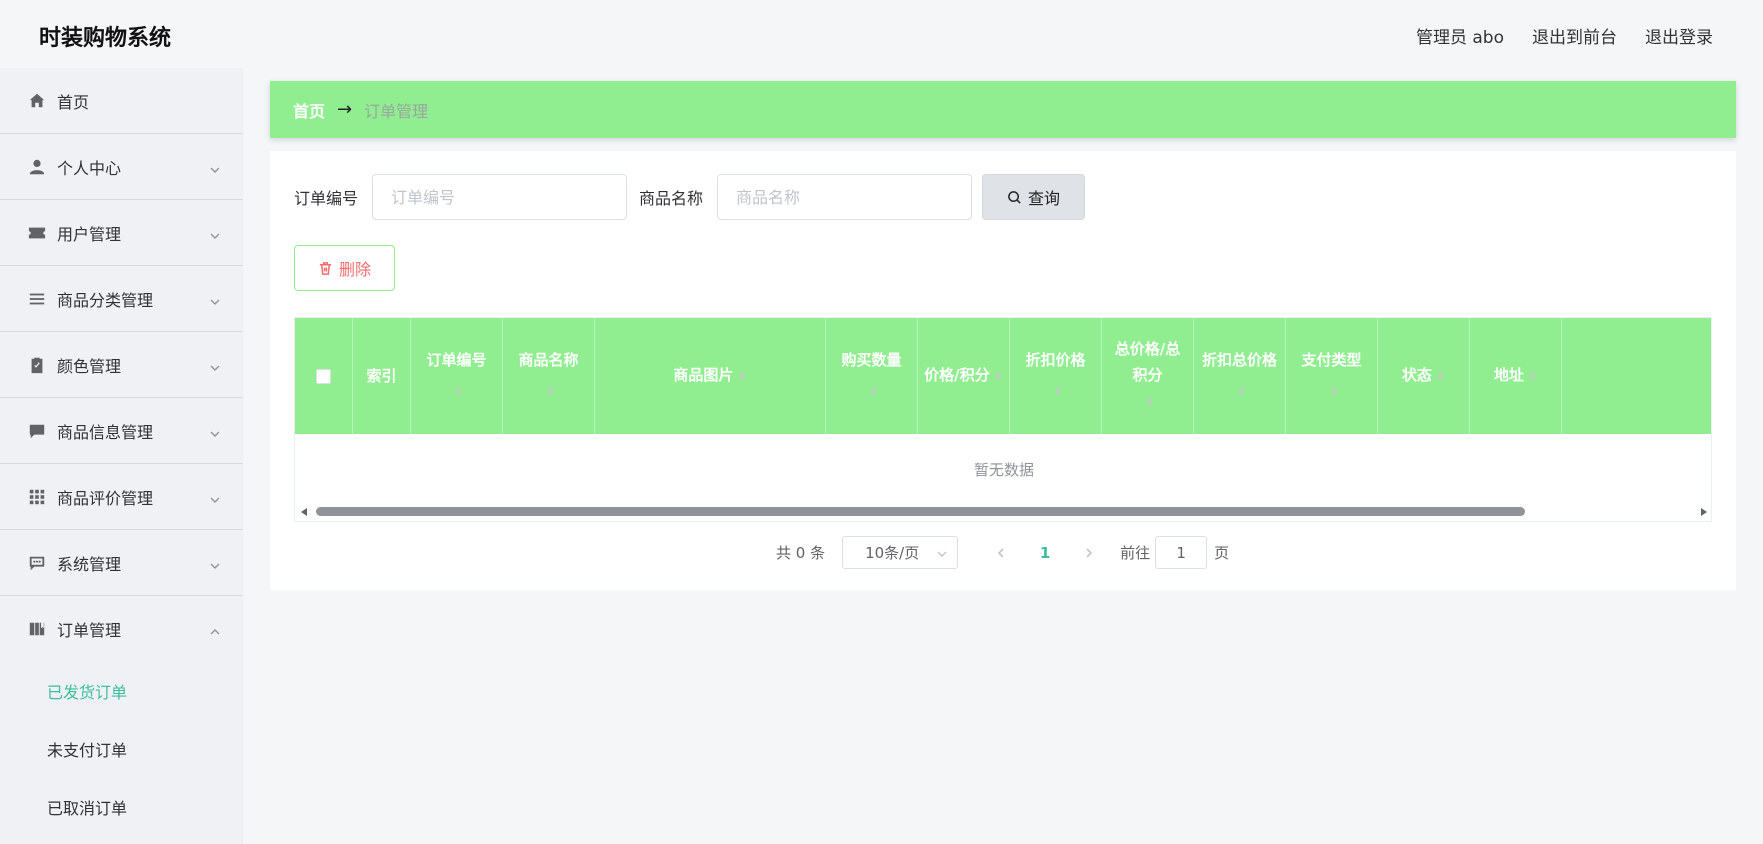 The image size is (1763, 844). Describe the element at coordinates (37, 629) in the screenshot. I see `book-icon` at that location.